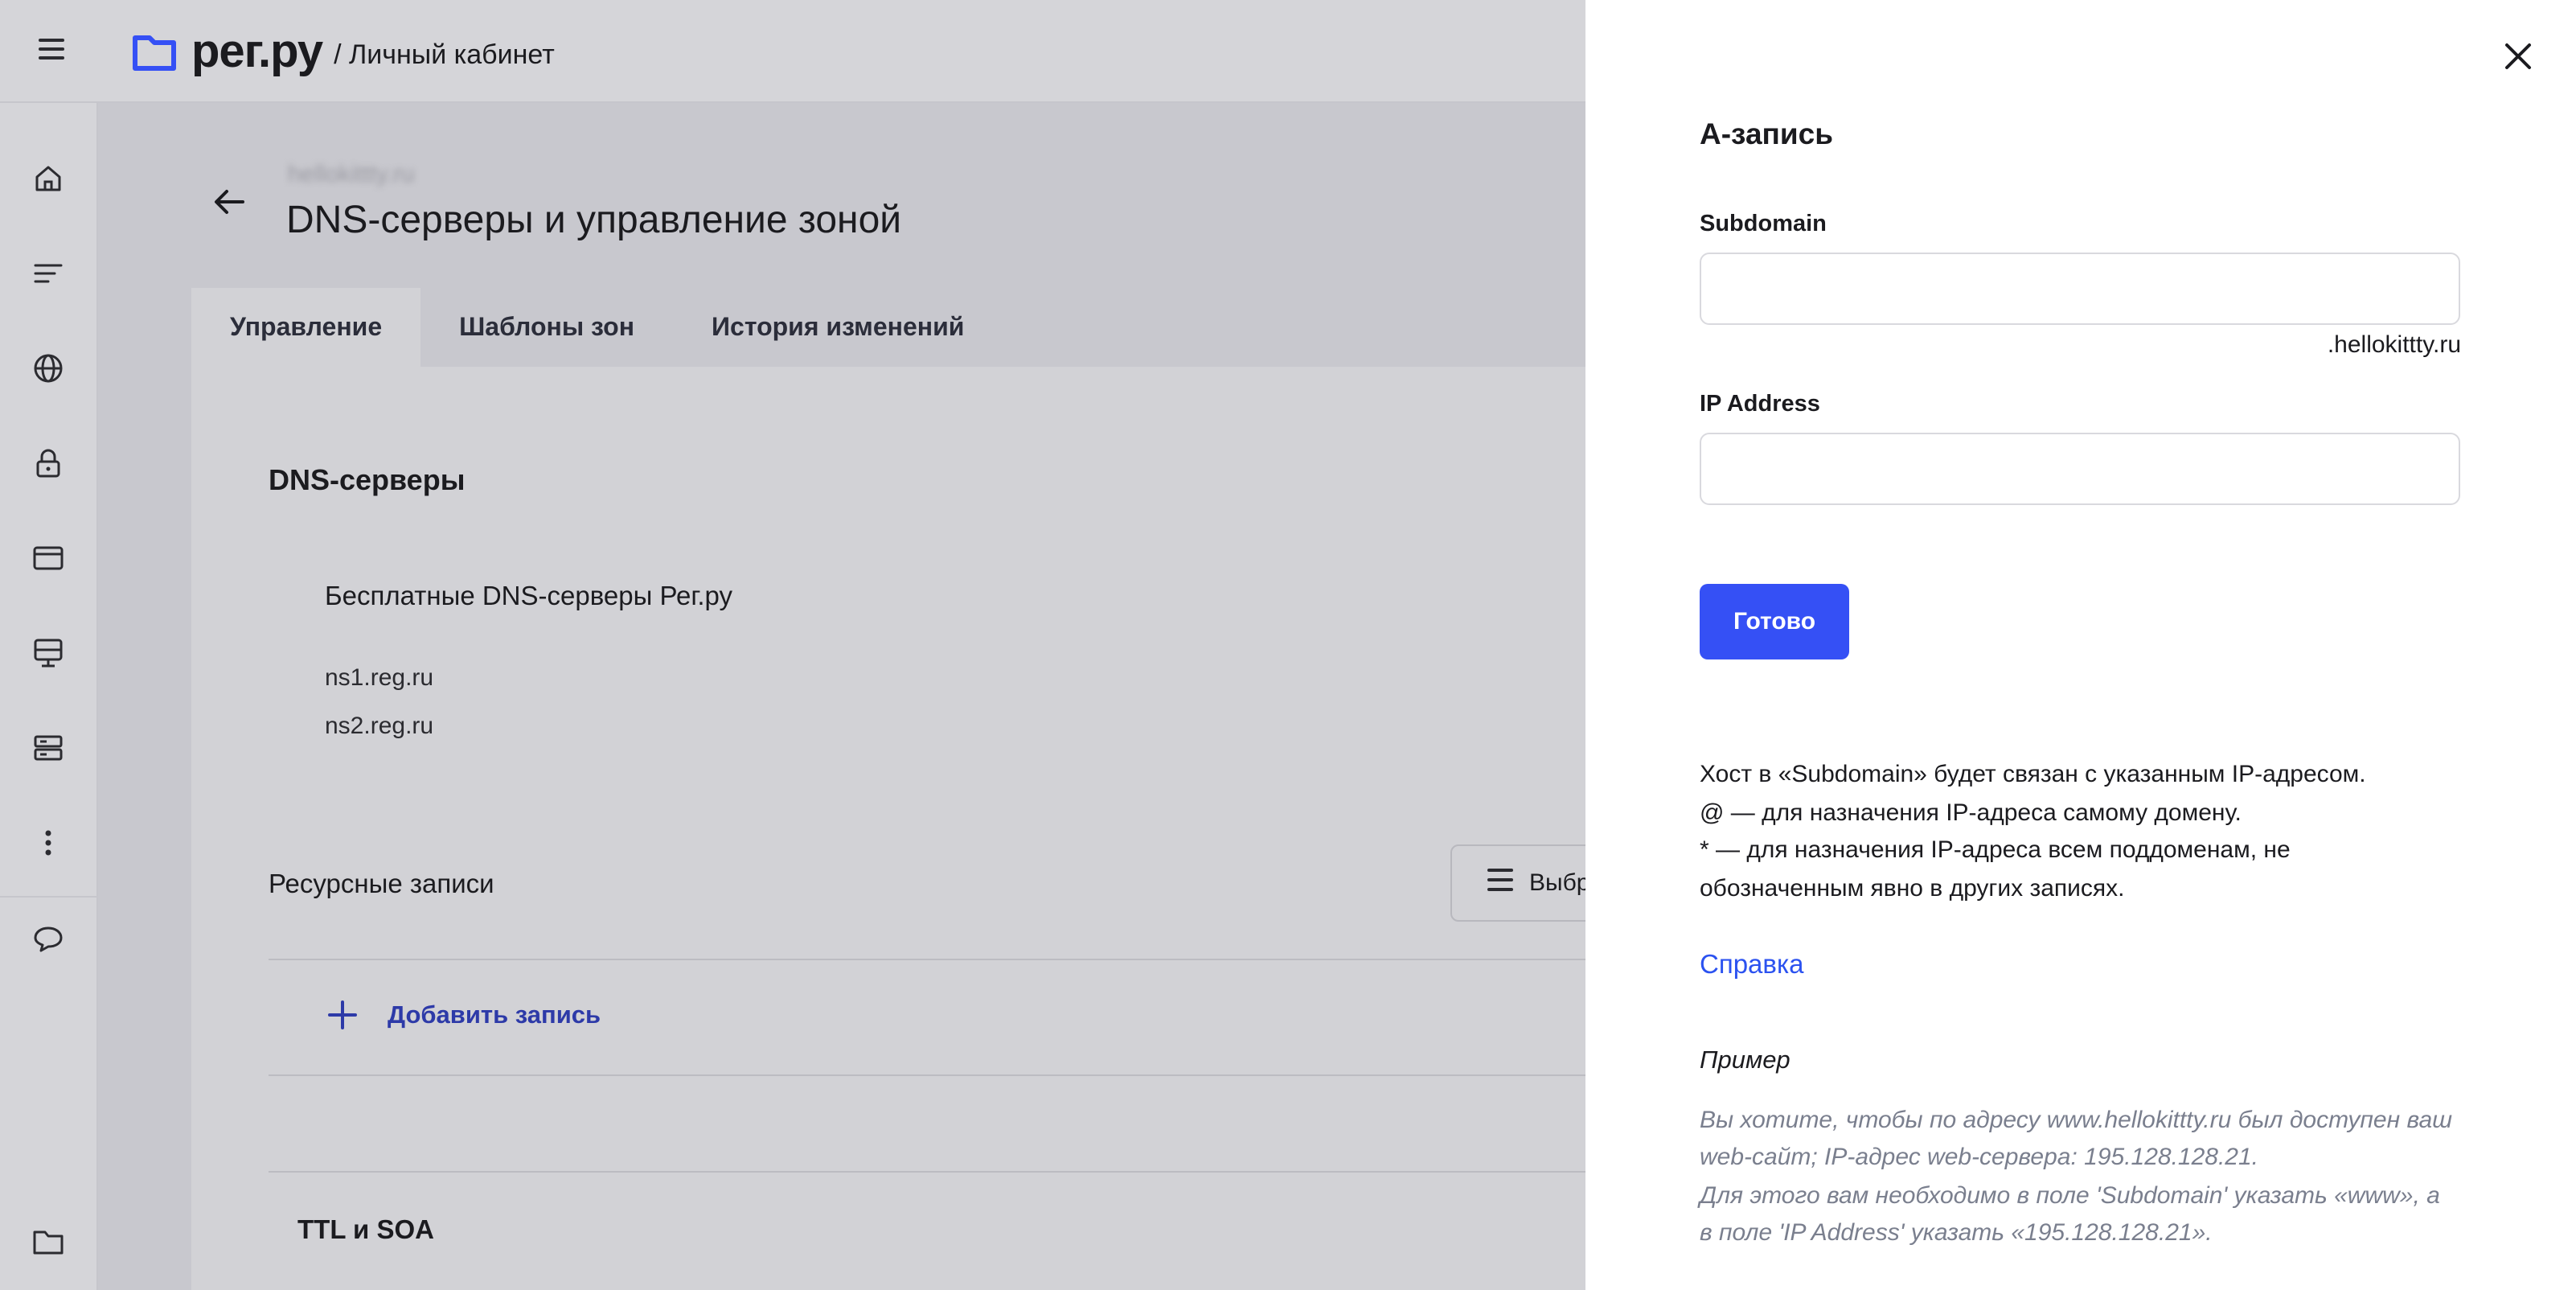 The image size is (2576, 1290). I want to click on folder-logo-icon, so click(154, 53).